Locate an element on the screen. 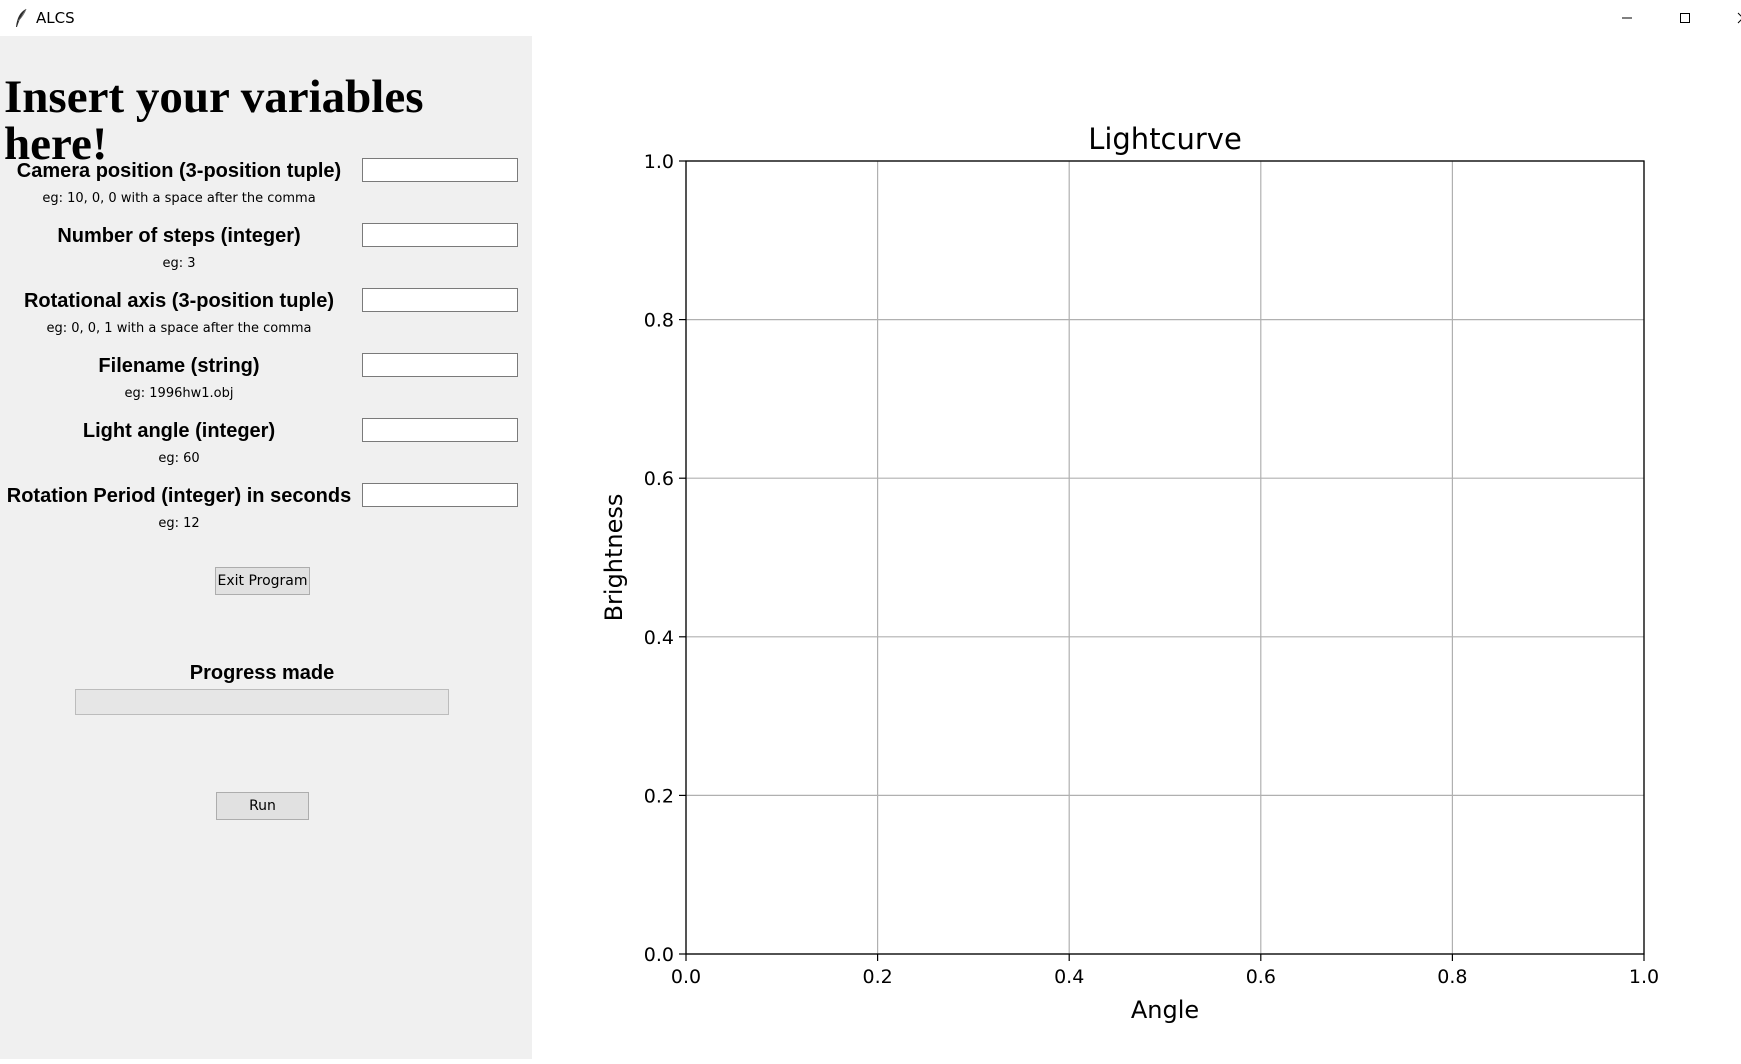  field-label: Rotation Period (integer) in seconds is located at coordinates (179, 496).